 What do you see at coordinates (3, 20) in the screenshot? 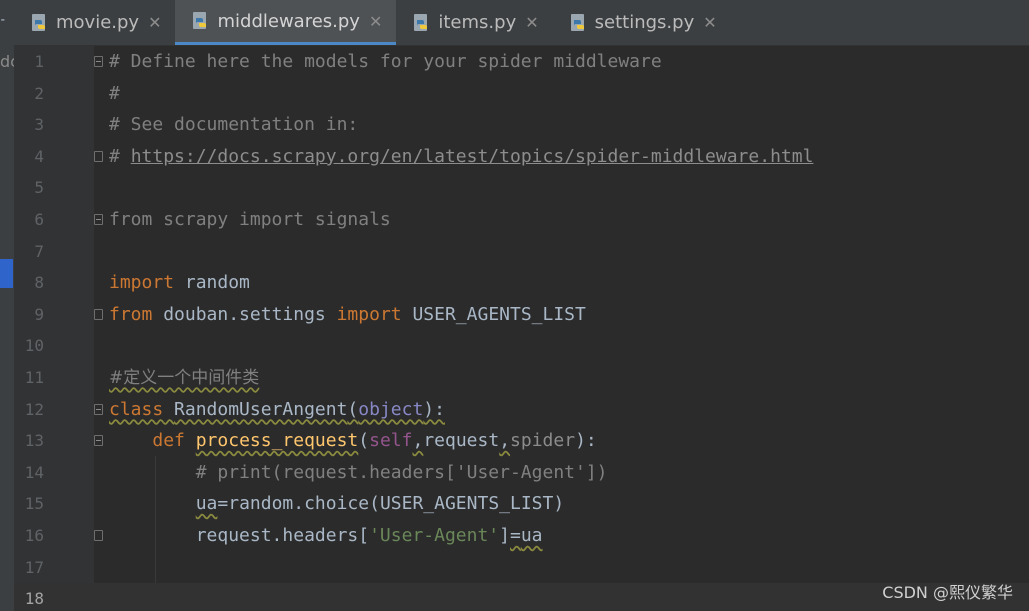
I see `collapse-arrow-icon: ⁃` at bounding box center [3, 20].